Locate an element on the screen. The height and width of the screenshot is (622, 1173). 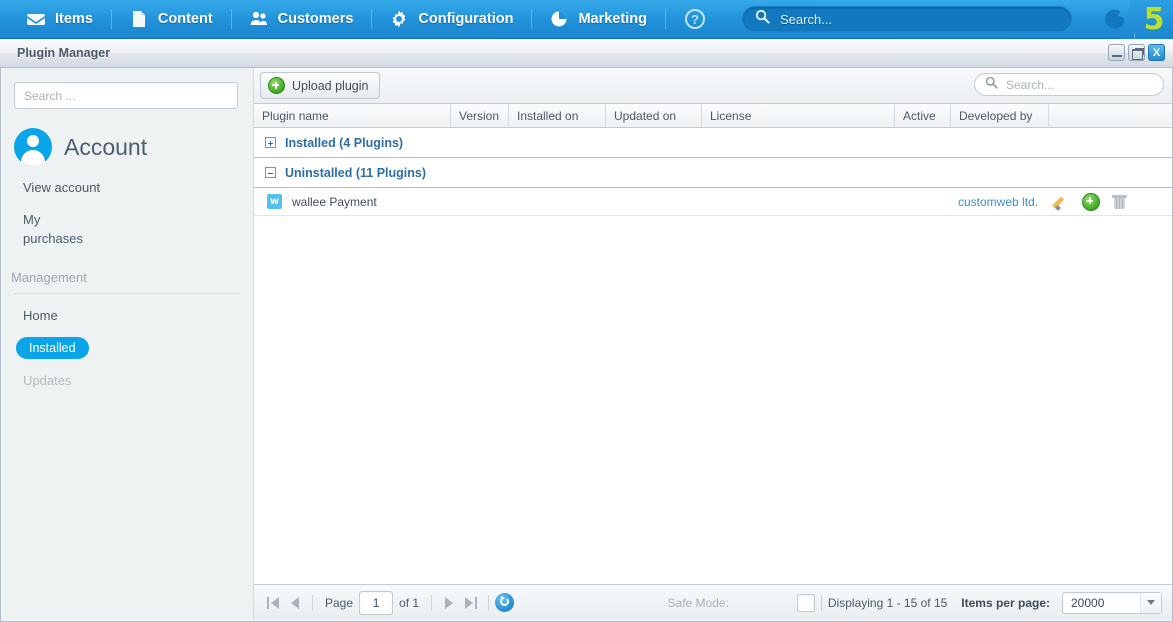
window-title: Plugin Manager is located at coordinates (64, 53).